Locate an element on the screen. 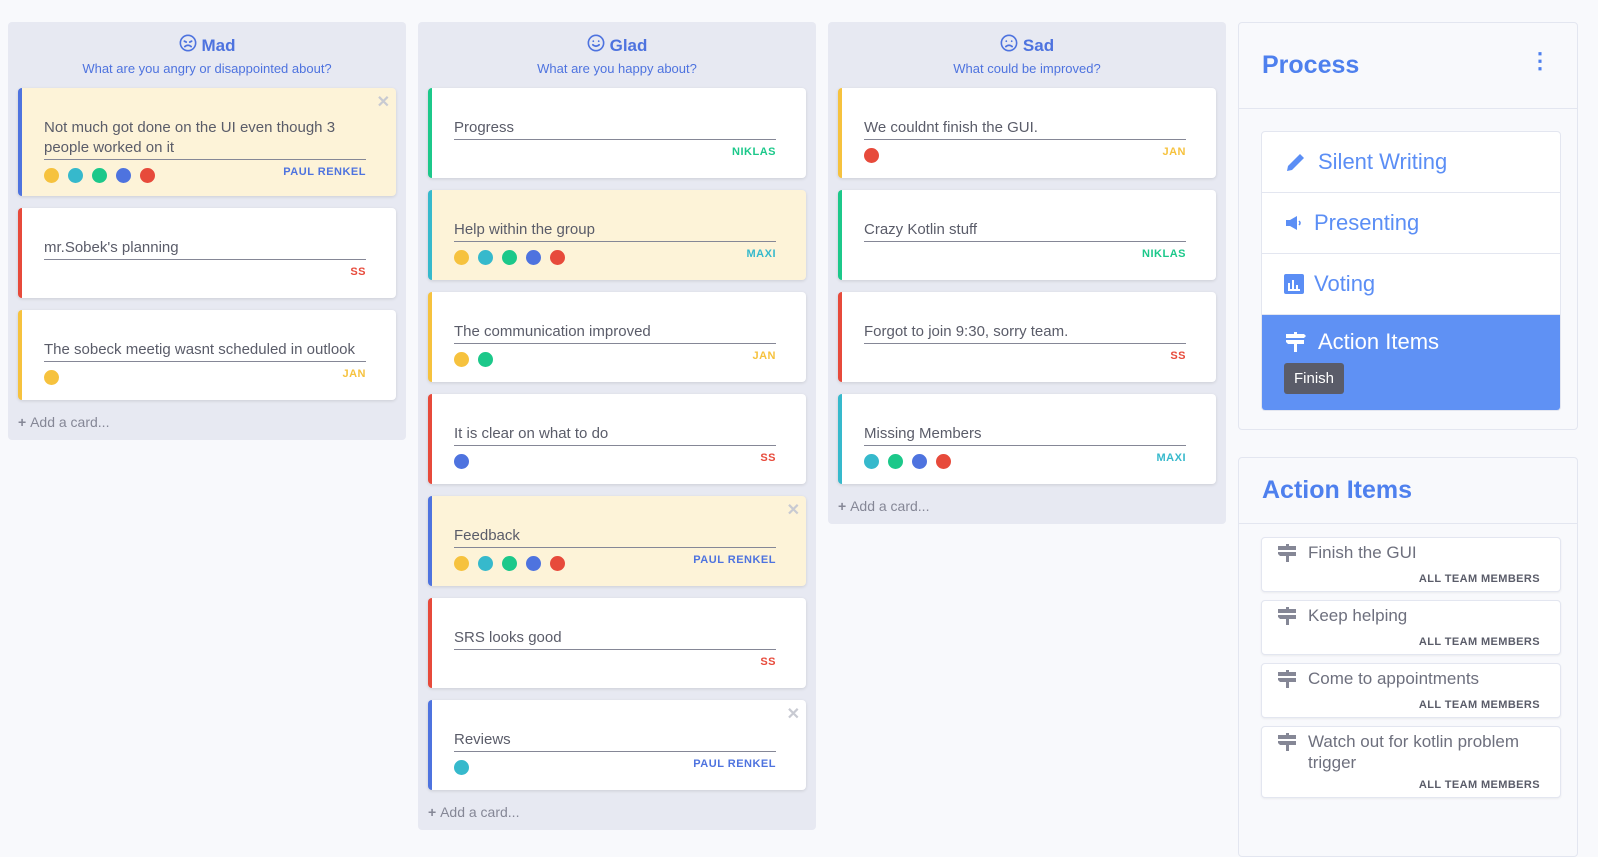 This screenshot has height=857, width=1598. retro-card: It is clear on what to do SS is located at coordinates (617, 439).